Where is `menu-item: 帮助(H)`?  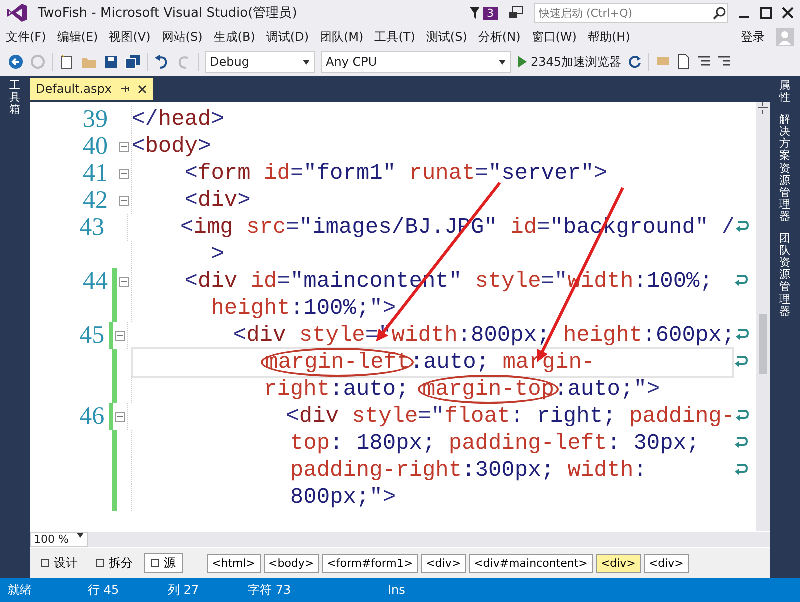
menu-item: 帮助(H) is located at coordinates (609, 37).